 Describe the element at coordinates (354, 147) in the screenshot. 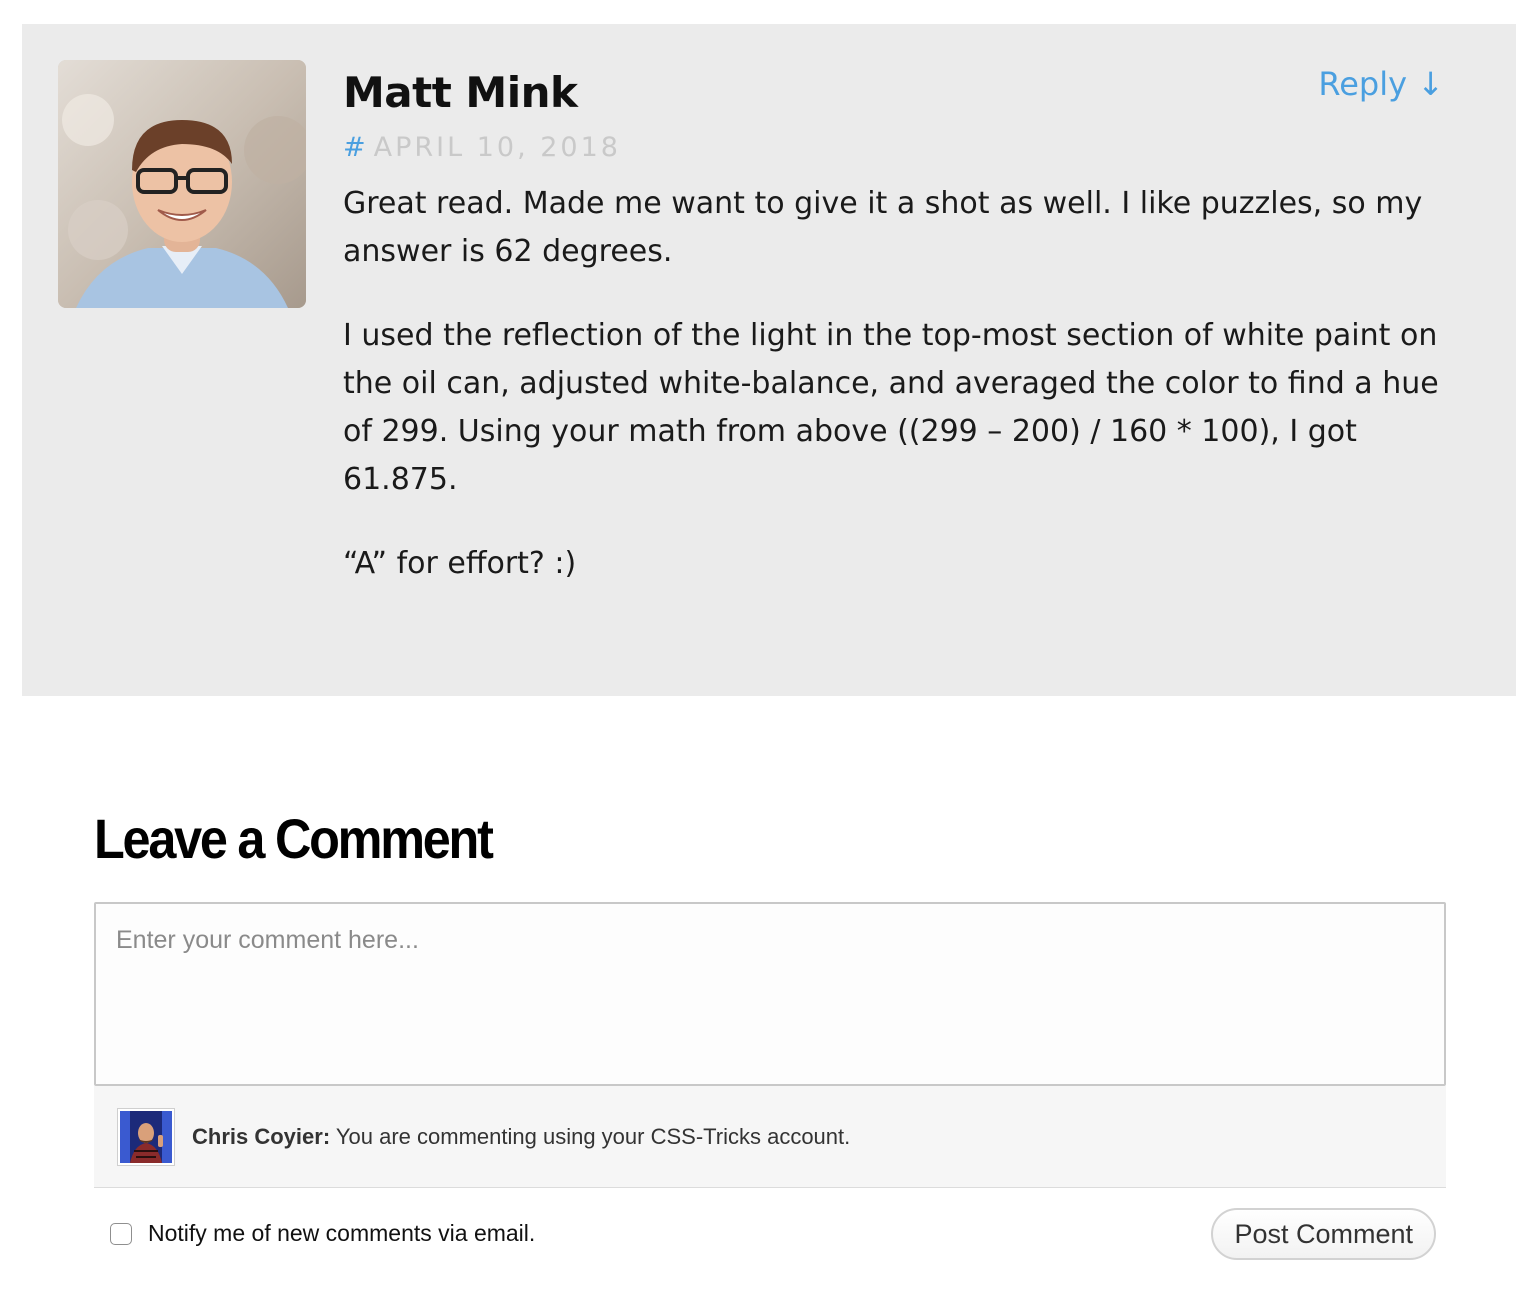

I see `permalink-link: #` at that location.